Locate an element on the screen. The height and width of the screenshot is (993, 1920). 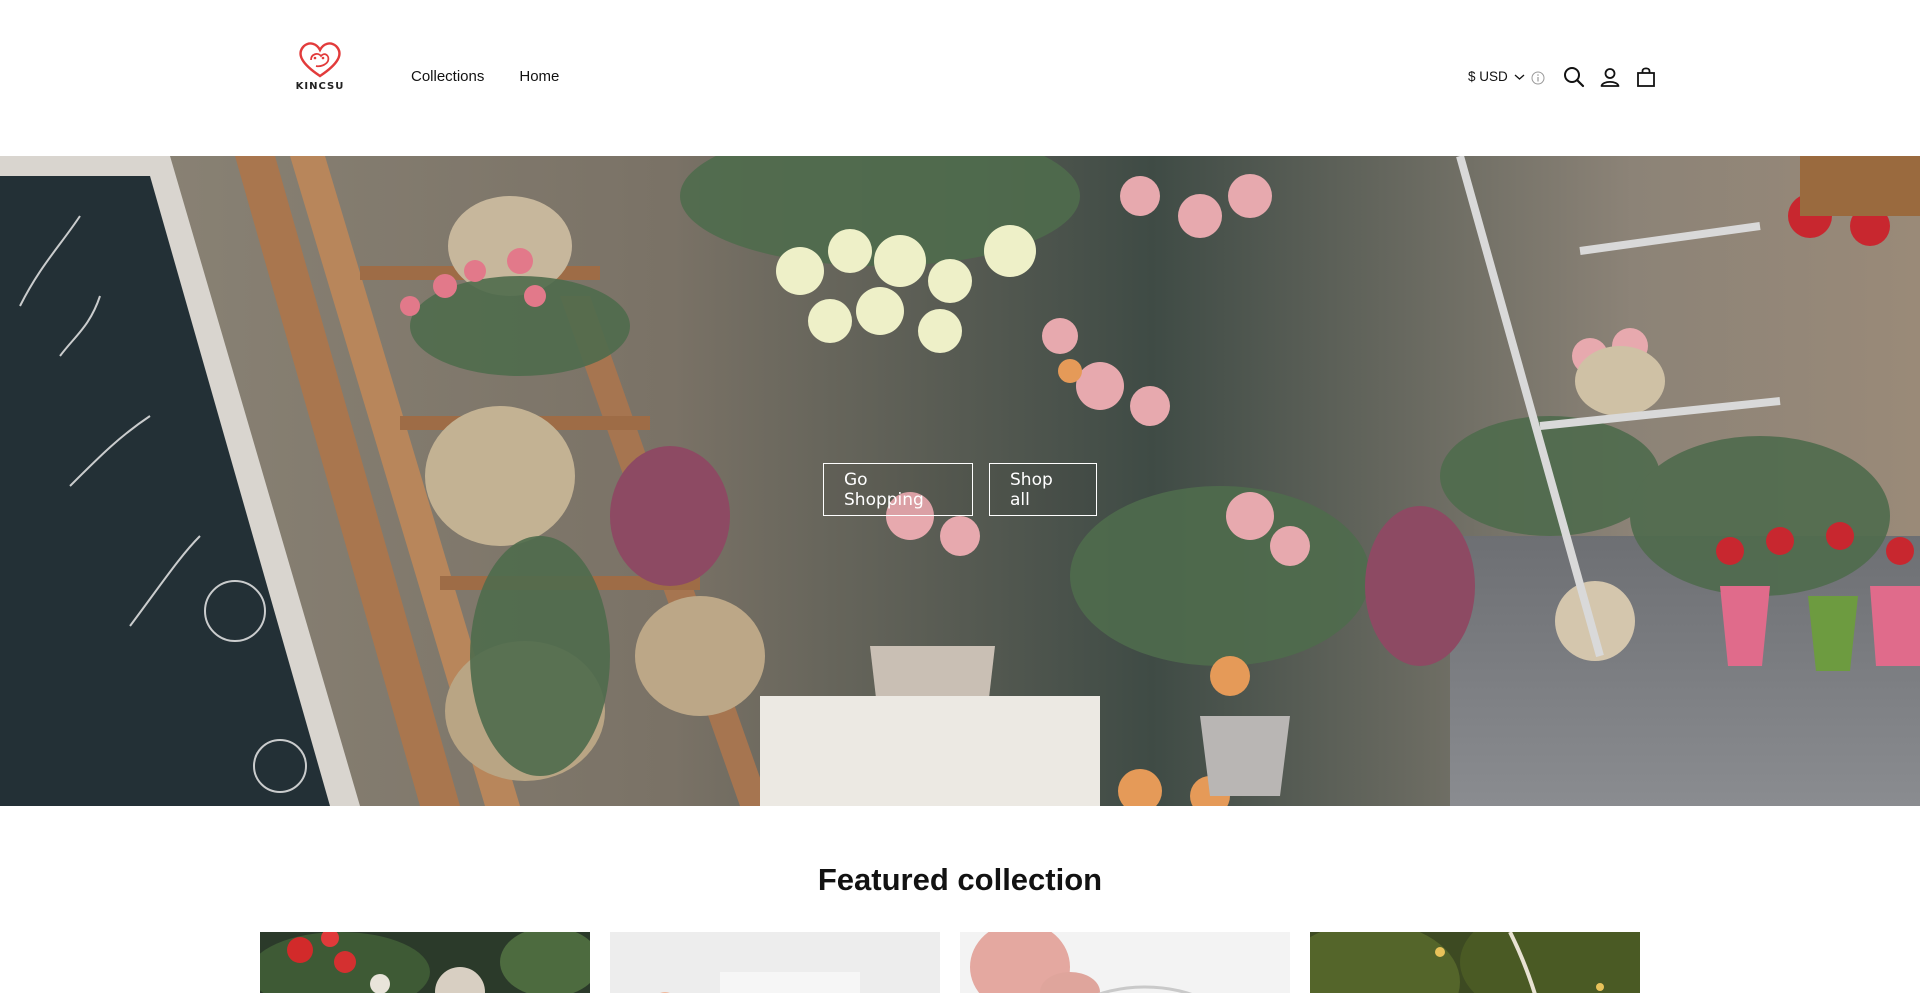
search-icon is located at coordinates (1574, 77).